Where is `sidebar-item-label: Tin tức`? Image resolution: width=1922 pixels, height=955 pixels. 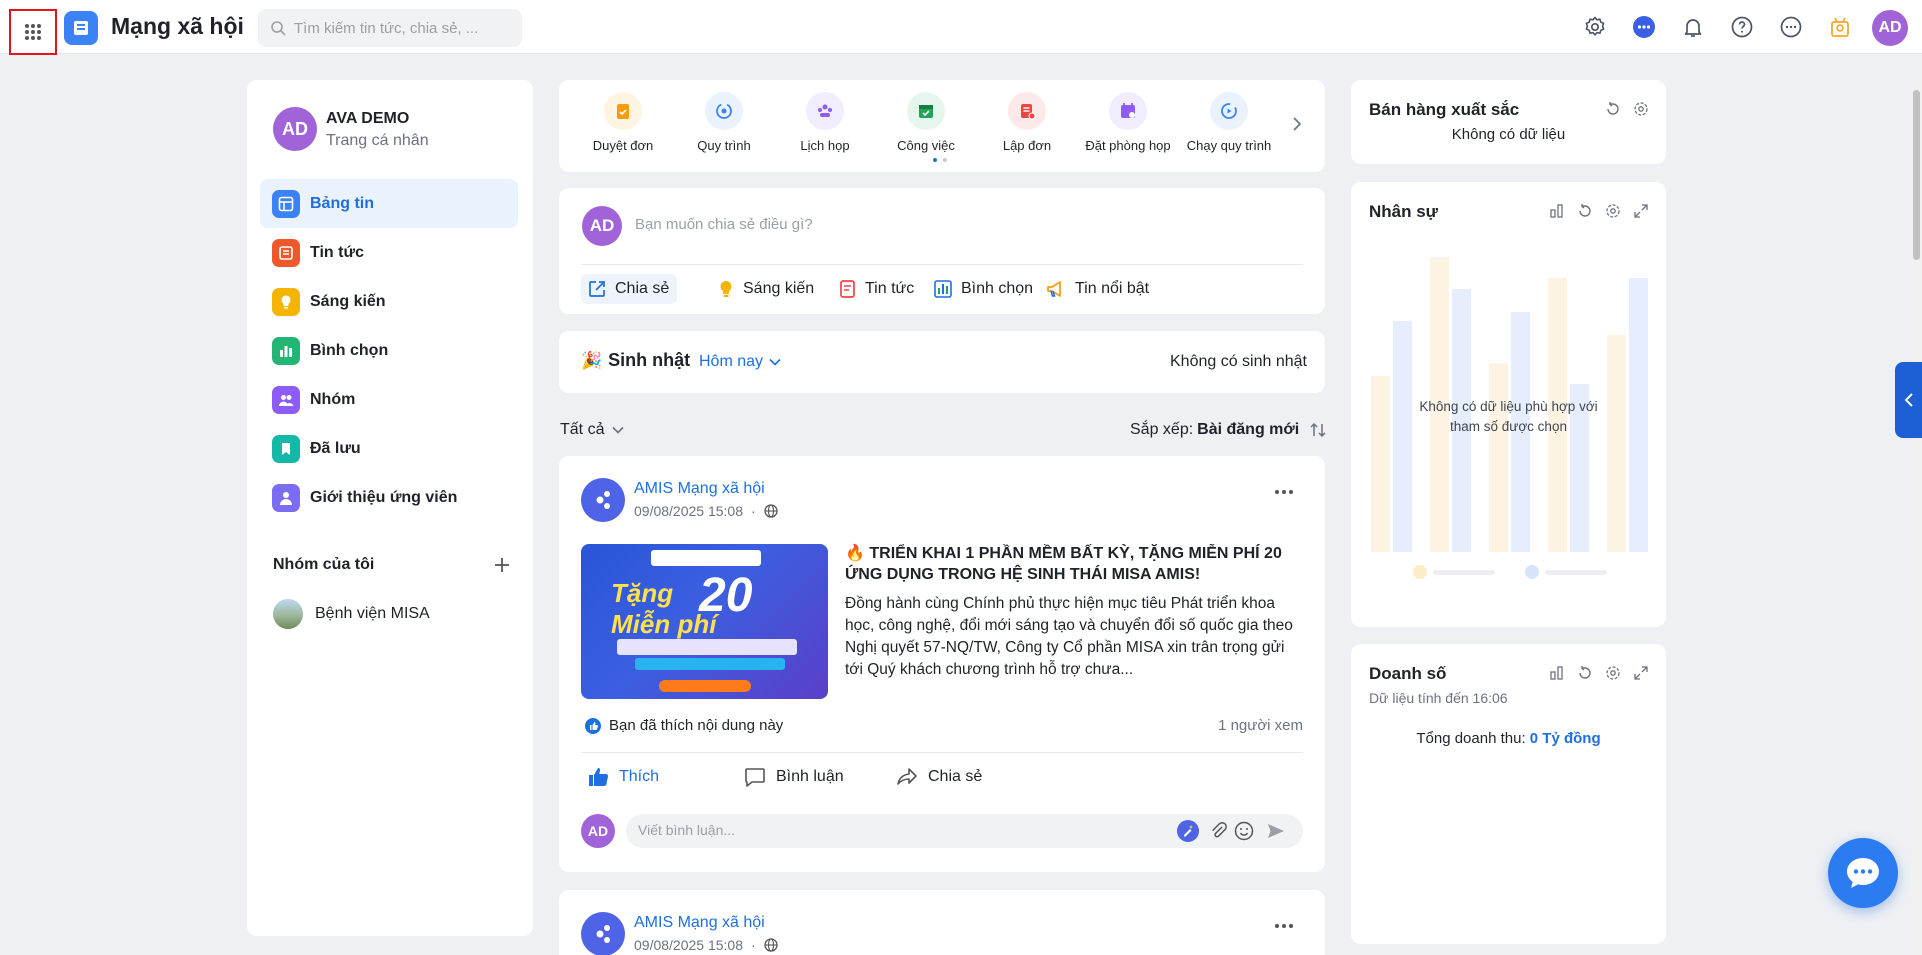 sidebar-item-label: Tin tức is located at coordinates (337, 252).